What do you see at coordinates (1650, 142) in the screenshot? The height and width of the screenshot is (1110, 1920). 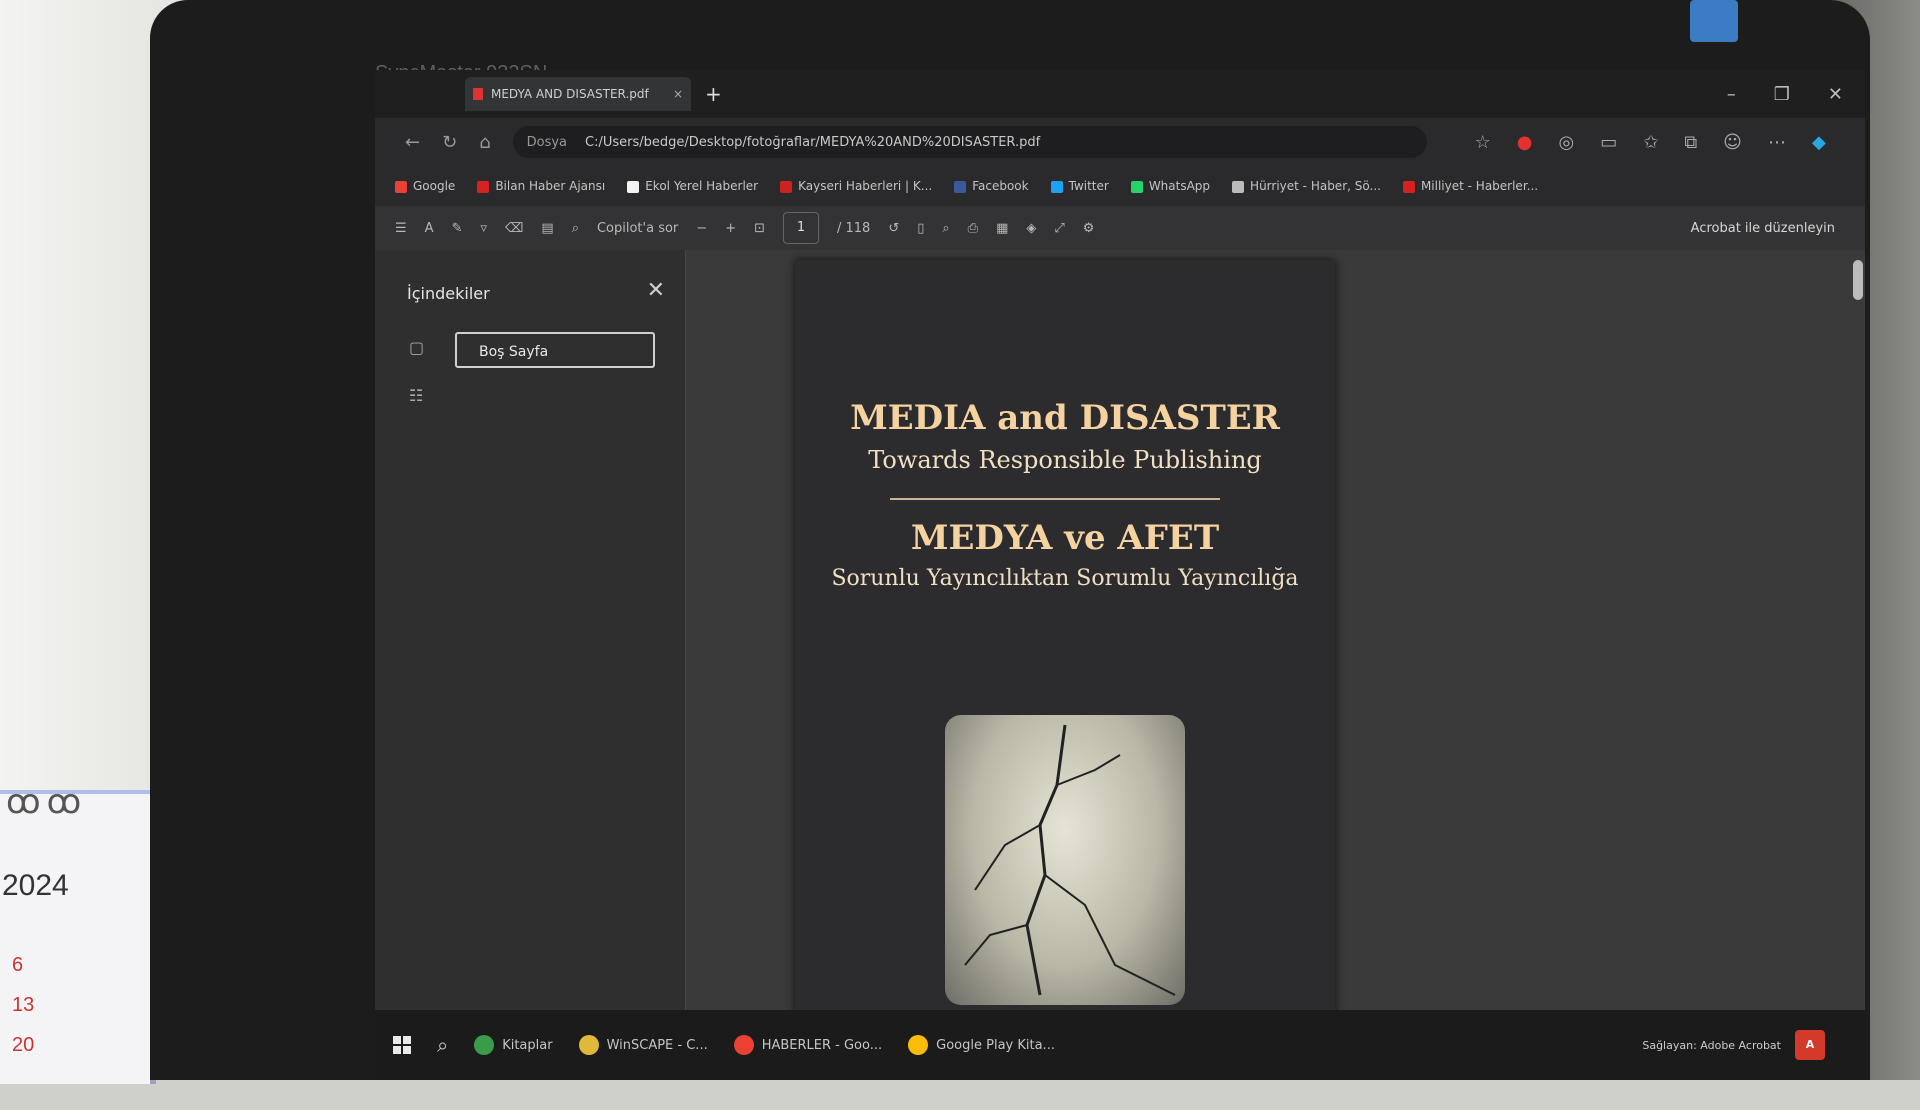 I see `favorites-icon: ✩` at bounding box center [1650, 142].